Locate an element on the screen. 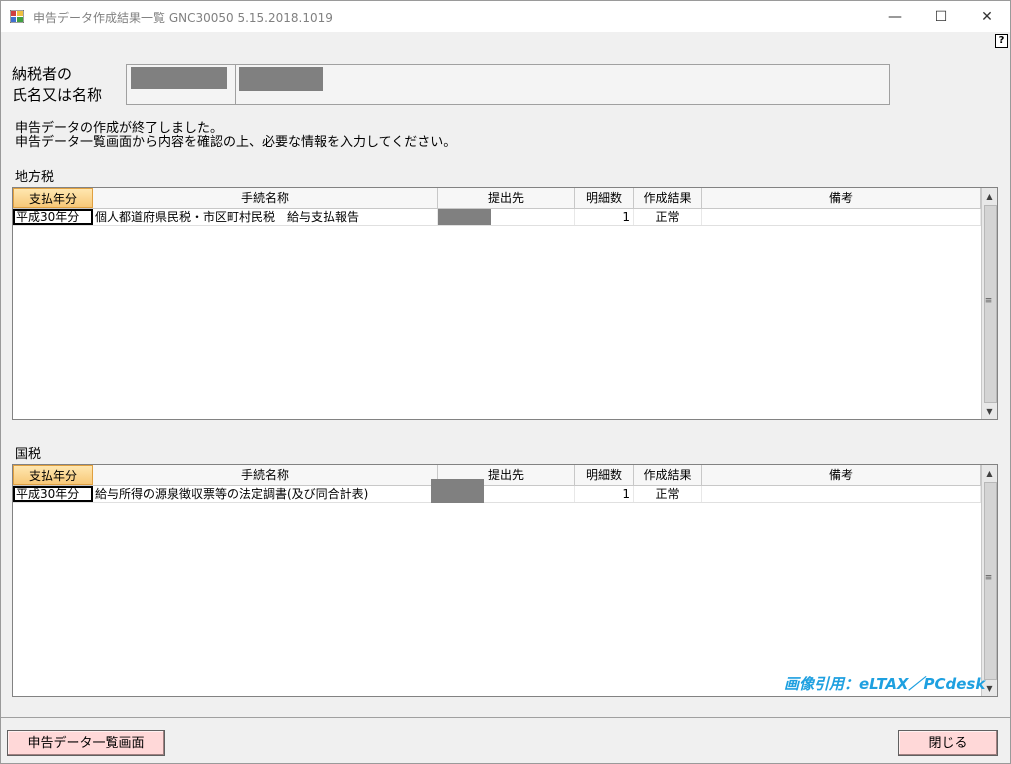  redacted-surname is located at coordinates (179, 78).